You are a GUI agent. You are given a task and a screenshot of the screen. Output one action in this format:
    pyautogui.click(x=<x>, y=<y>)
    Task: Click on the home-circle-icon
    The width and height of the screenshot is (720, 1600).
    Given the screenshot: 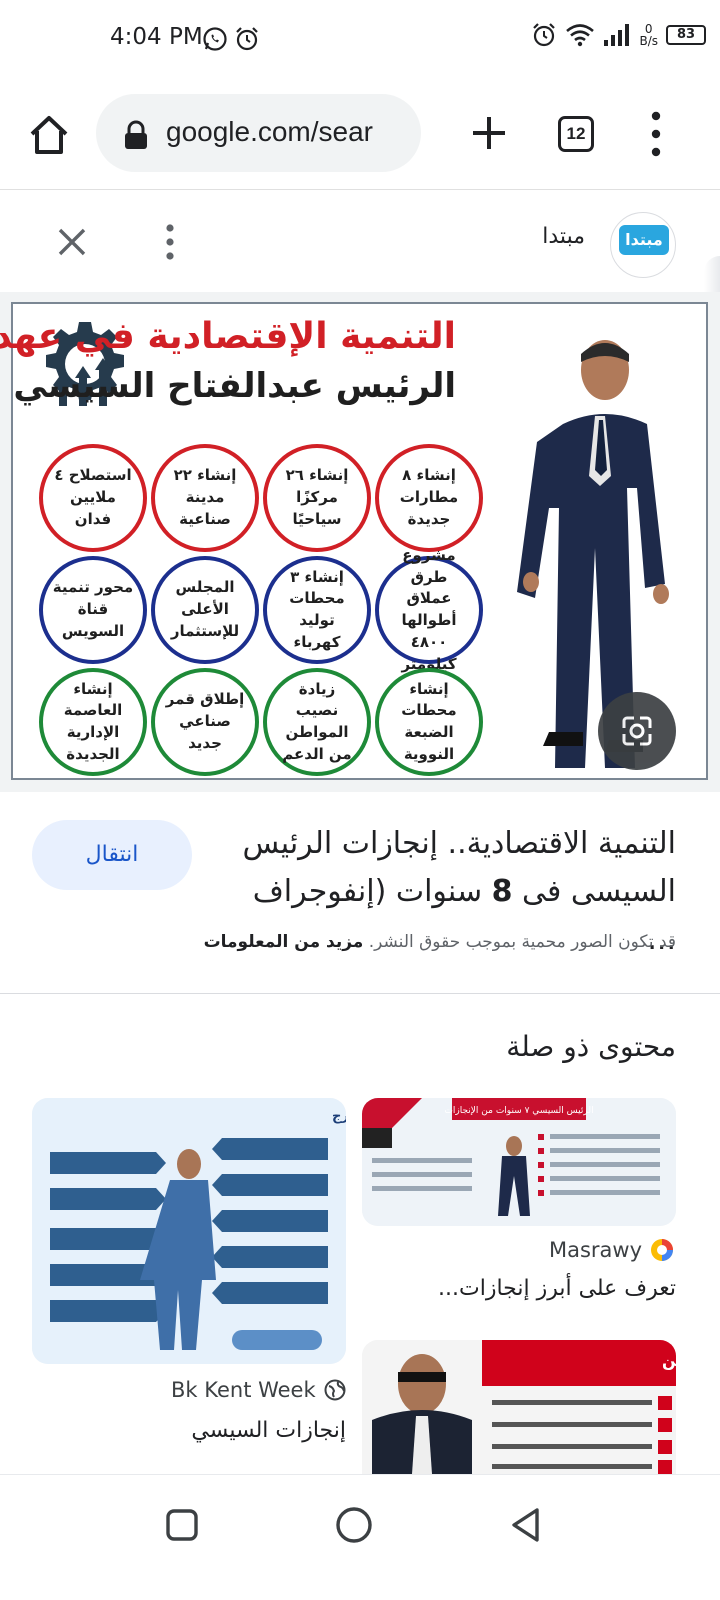 What is the action you would take?
    pyautogui.click(x=354, y=1525)
    